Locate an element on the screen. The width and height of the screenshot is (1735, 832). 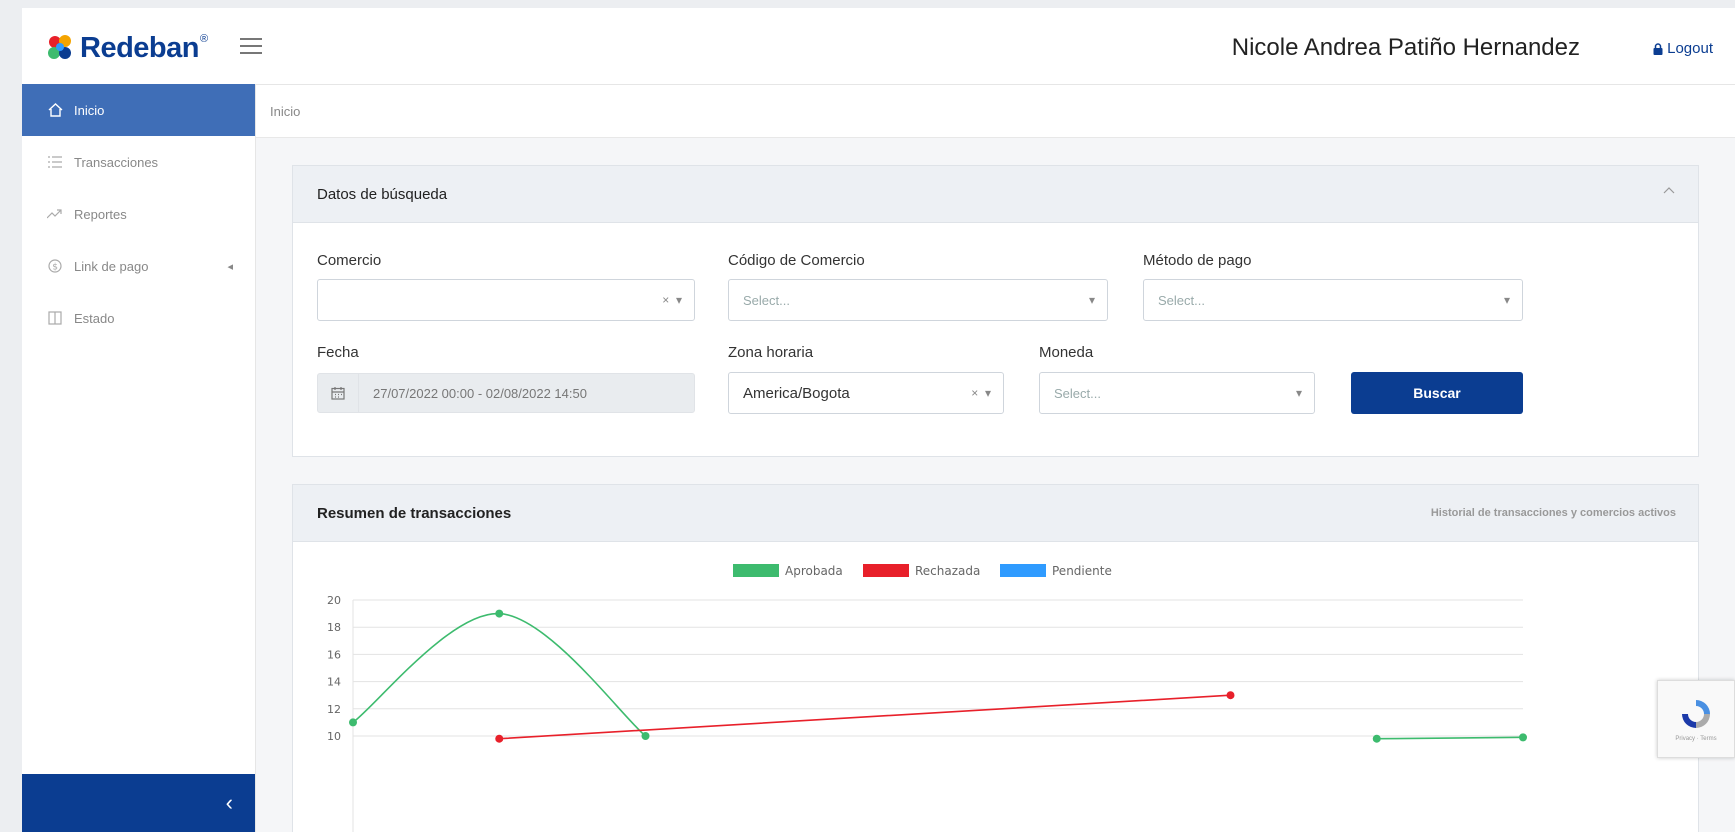
y-tick-label: 18 is located at coordinates (334, 627).